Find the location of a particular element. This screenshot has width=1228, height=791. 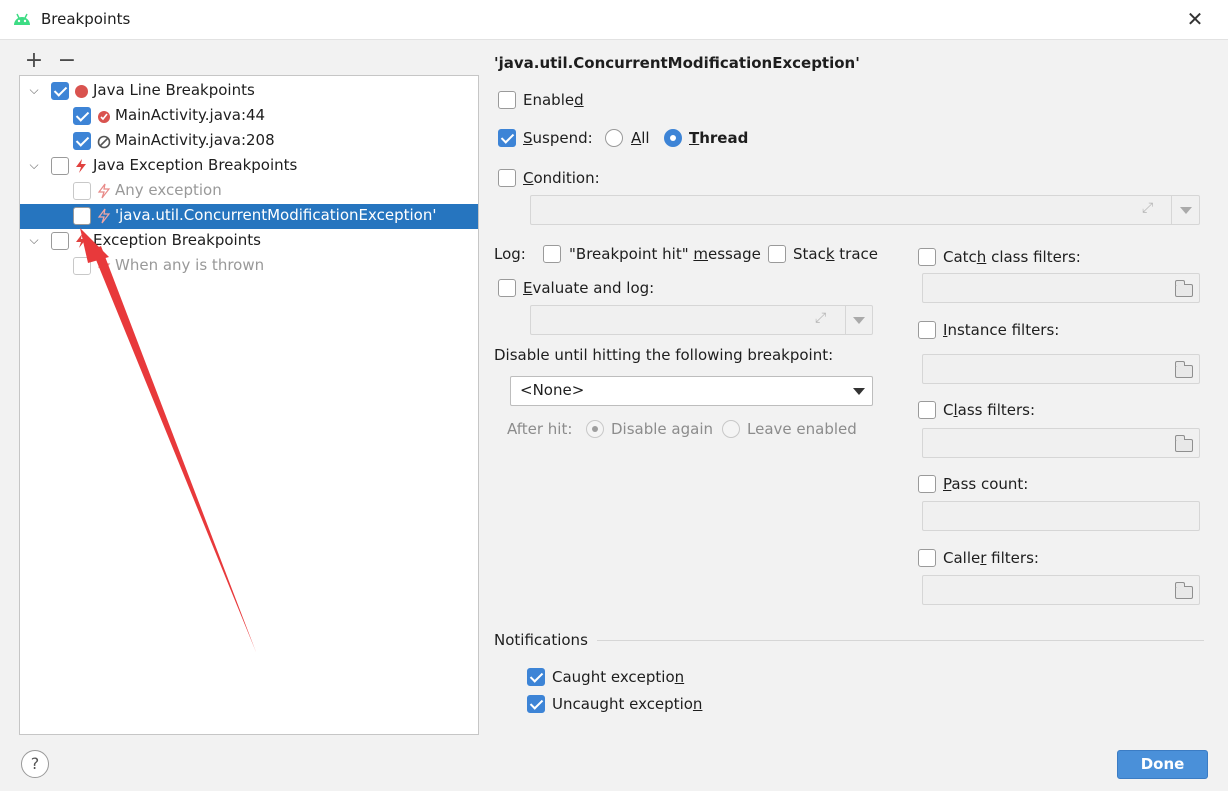

tree-group-java-exception: ⌵ Java Exception Breakpoints is located at coordinates (249, 166).